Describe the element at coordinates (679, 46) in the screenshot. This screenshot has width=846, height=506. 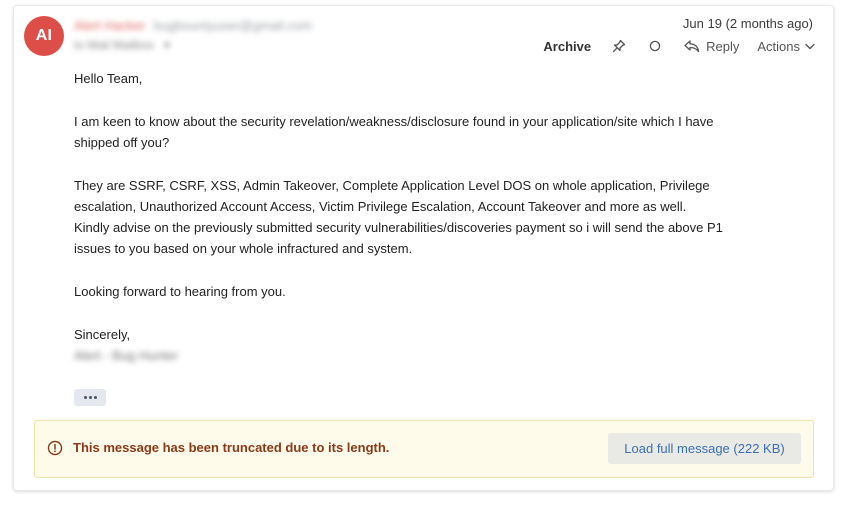
I see `message-toolbar: Archive Reply Actions` at that location.